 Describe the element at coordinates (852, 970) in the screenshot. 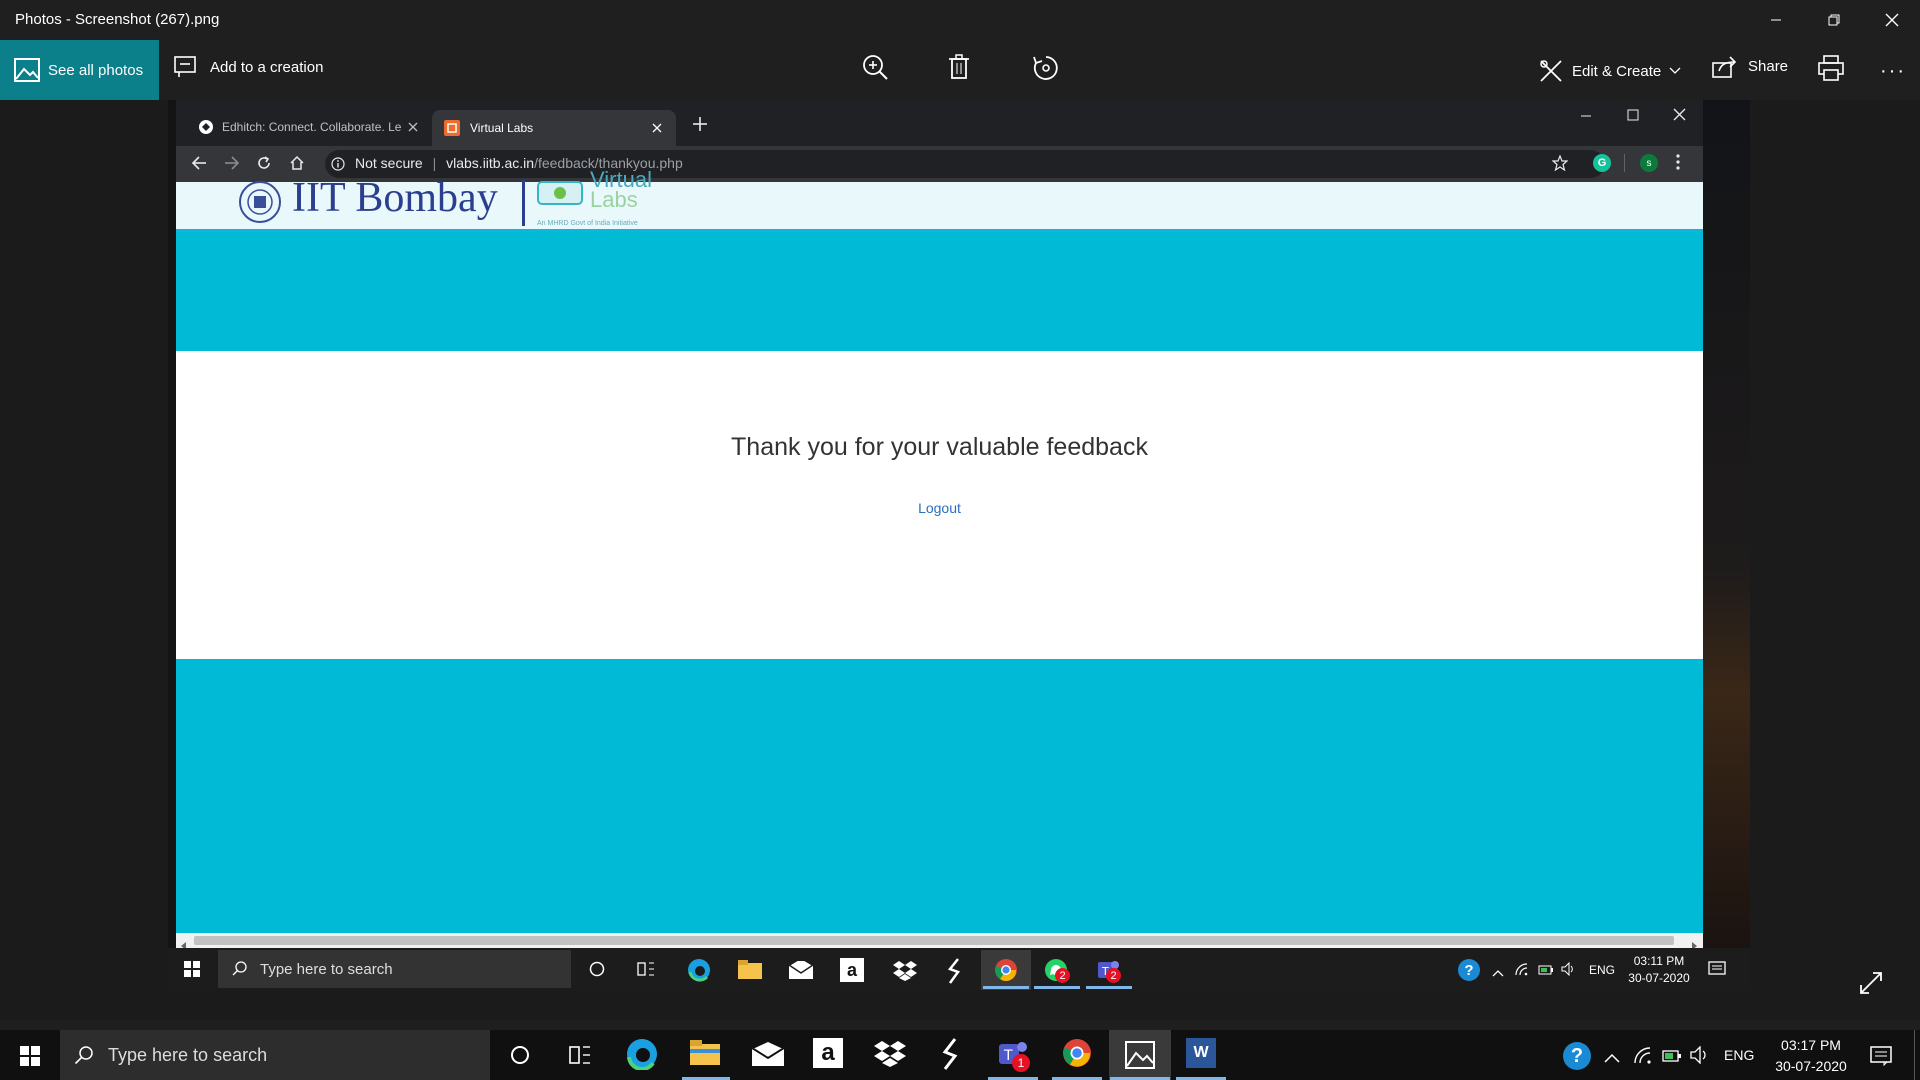

I see `screenshot-amazon-icon: a` at that location.